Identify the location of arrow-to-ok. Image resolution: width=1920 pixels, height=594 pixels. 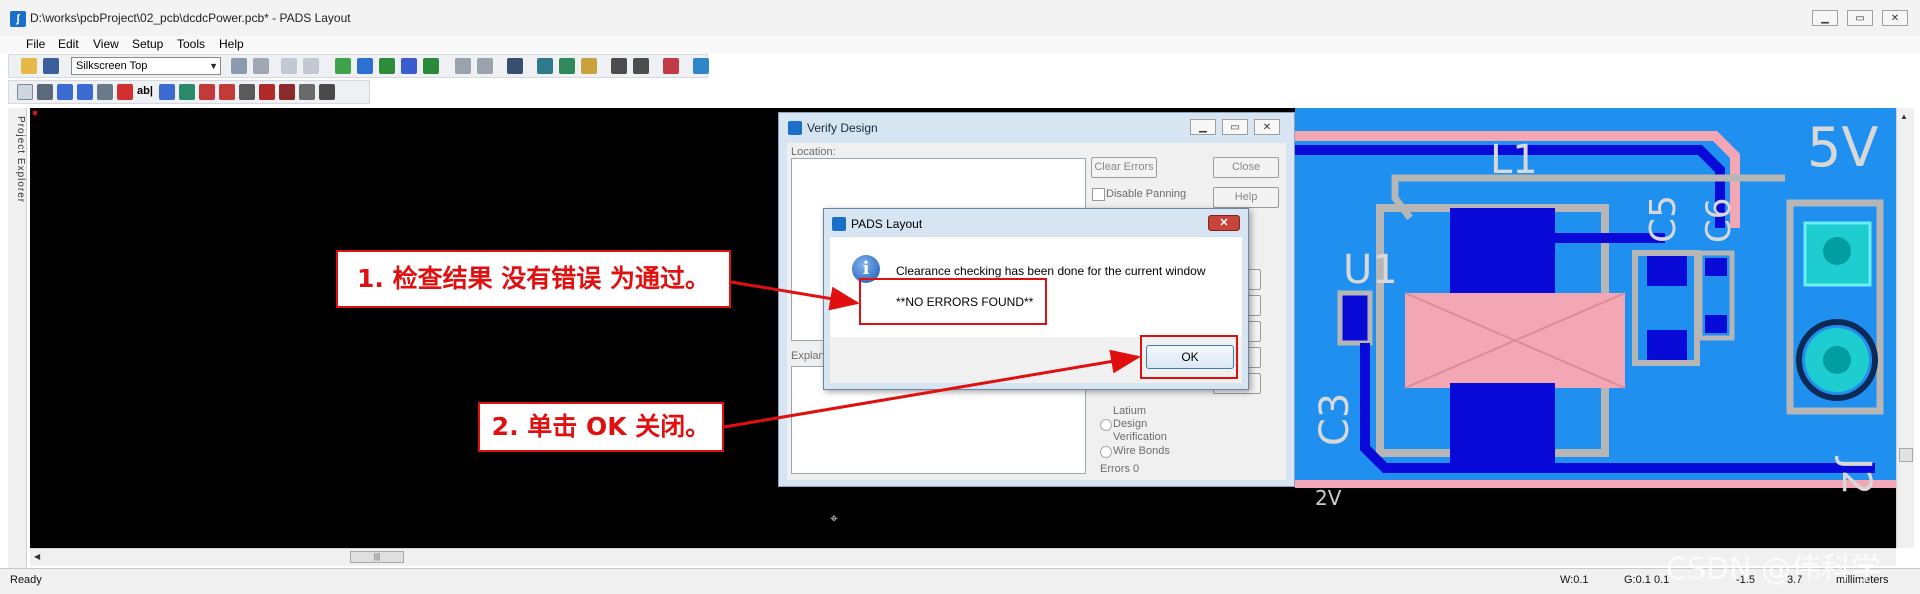
(932, 389).